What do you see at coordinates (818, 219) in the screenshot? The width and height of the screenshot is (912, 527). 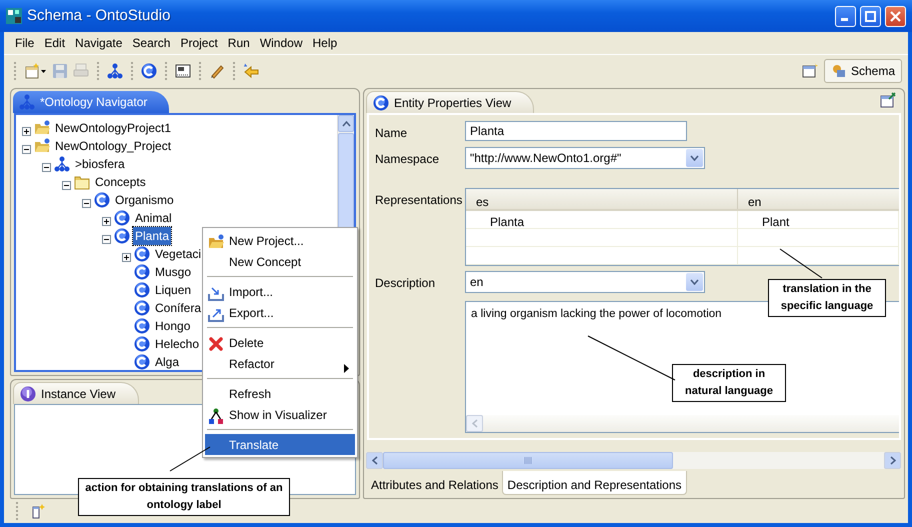 I see `table-cell: Plant` at bounding box center [818, 219].